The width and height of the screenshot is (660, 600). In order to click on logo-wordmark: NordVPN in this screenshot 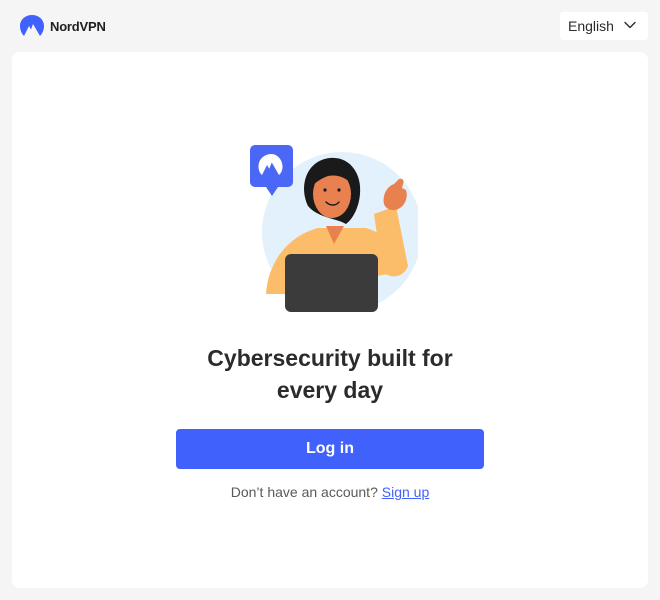, I will do `click(78, 26)`.